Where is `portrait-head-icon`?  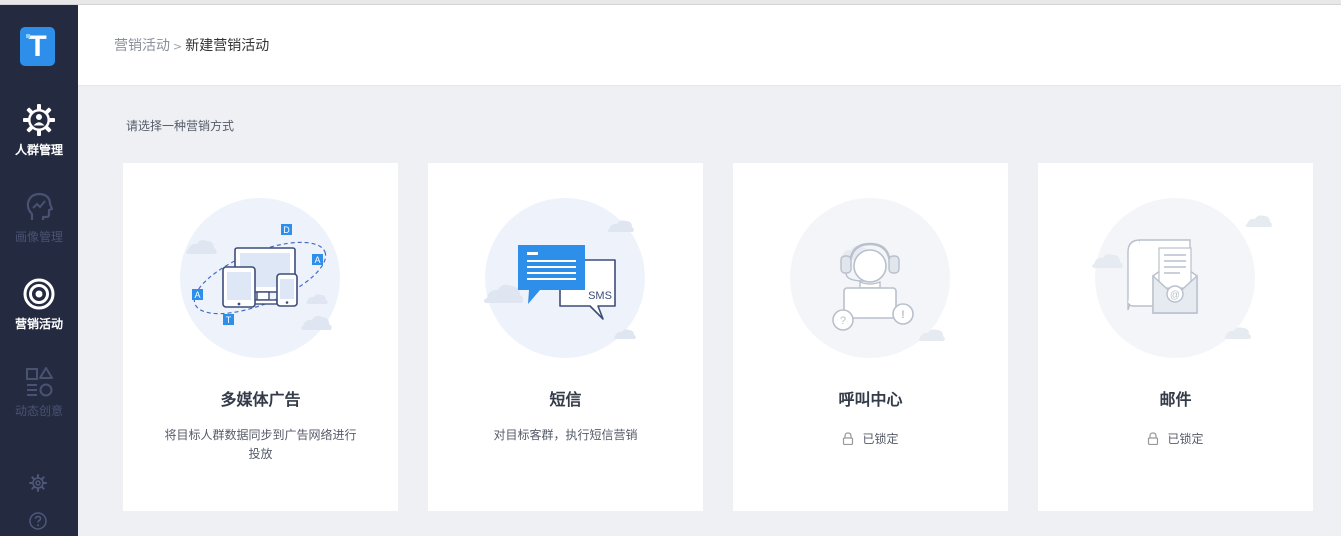
portrait-head-icon is located at coordinates (40, 206).